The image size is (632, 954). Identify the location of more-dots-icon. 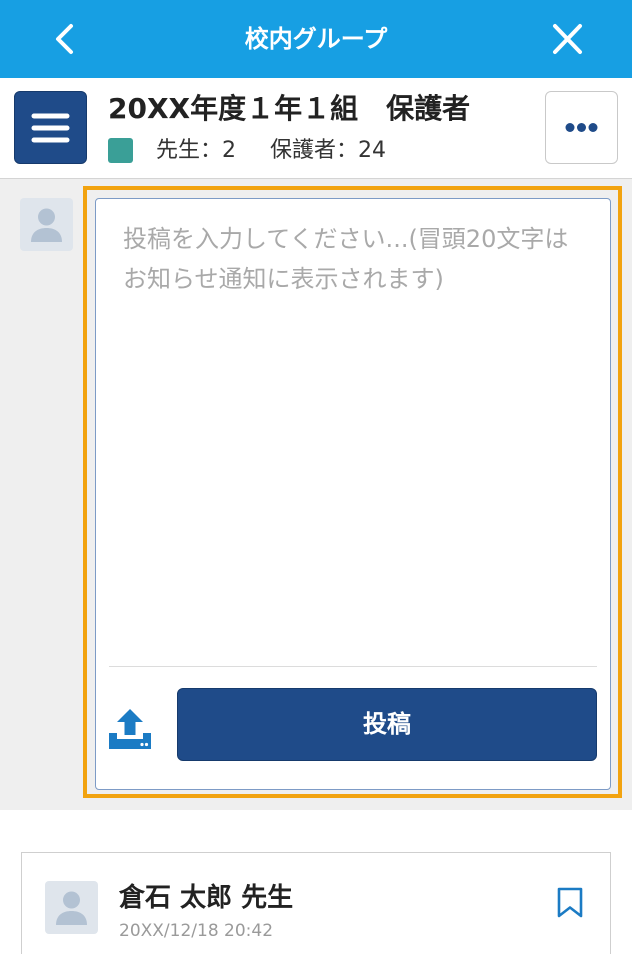
(581, 127).